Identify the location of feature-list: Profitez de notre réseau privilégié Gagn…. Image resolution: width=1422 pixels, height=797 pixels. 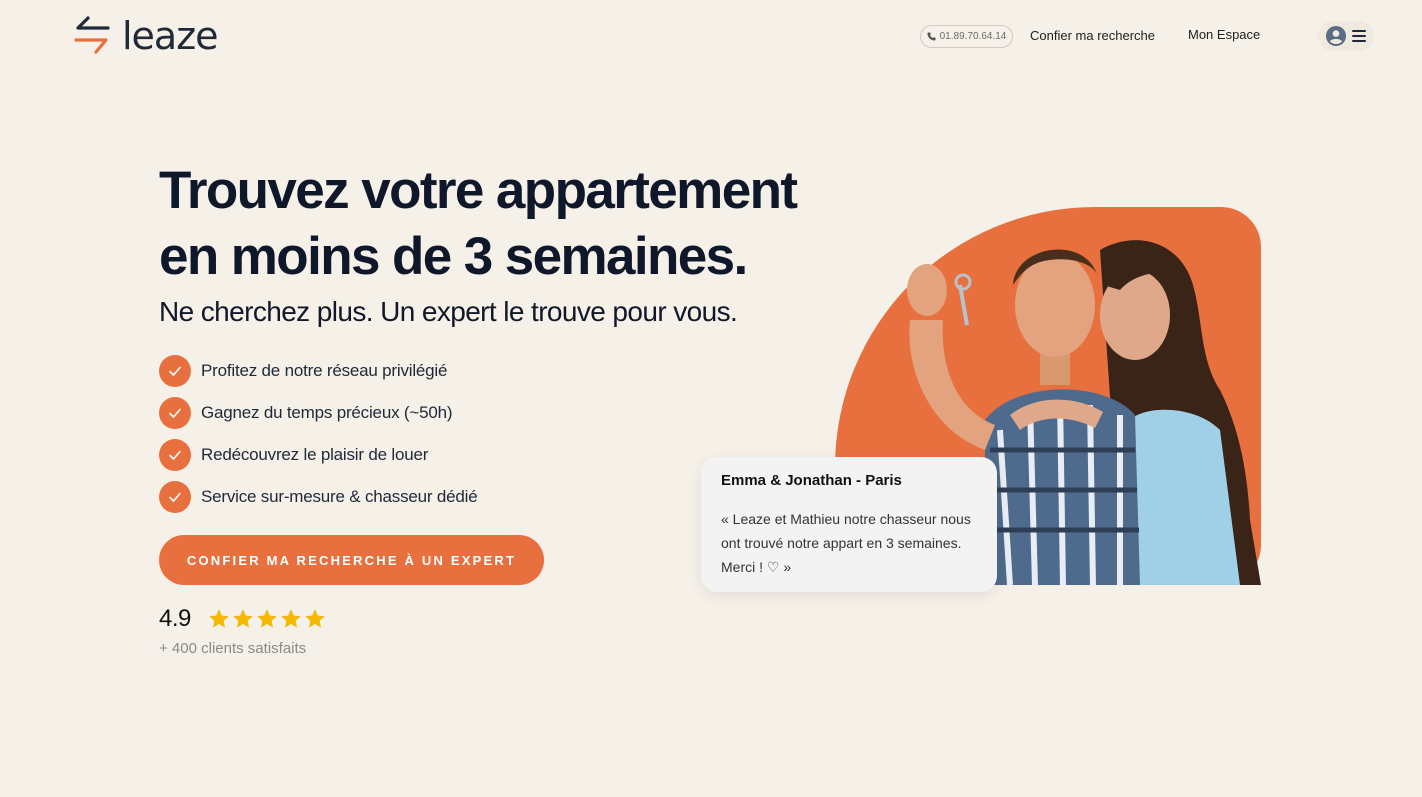
(318, 439).